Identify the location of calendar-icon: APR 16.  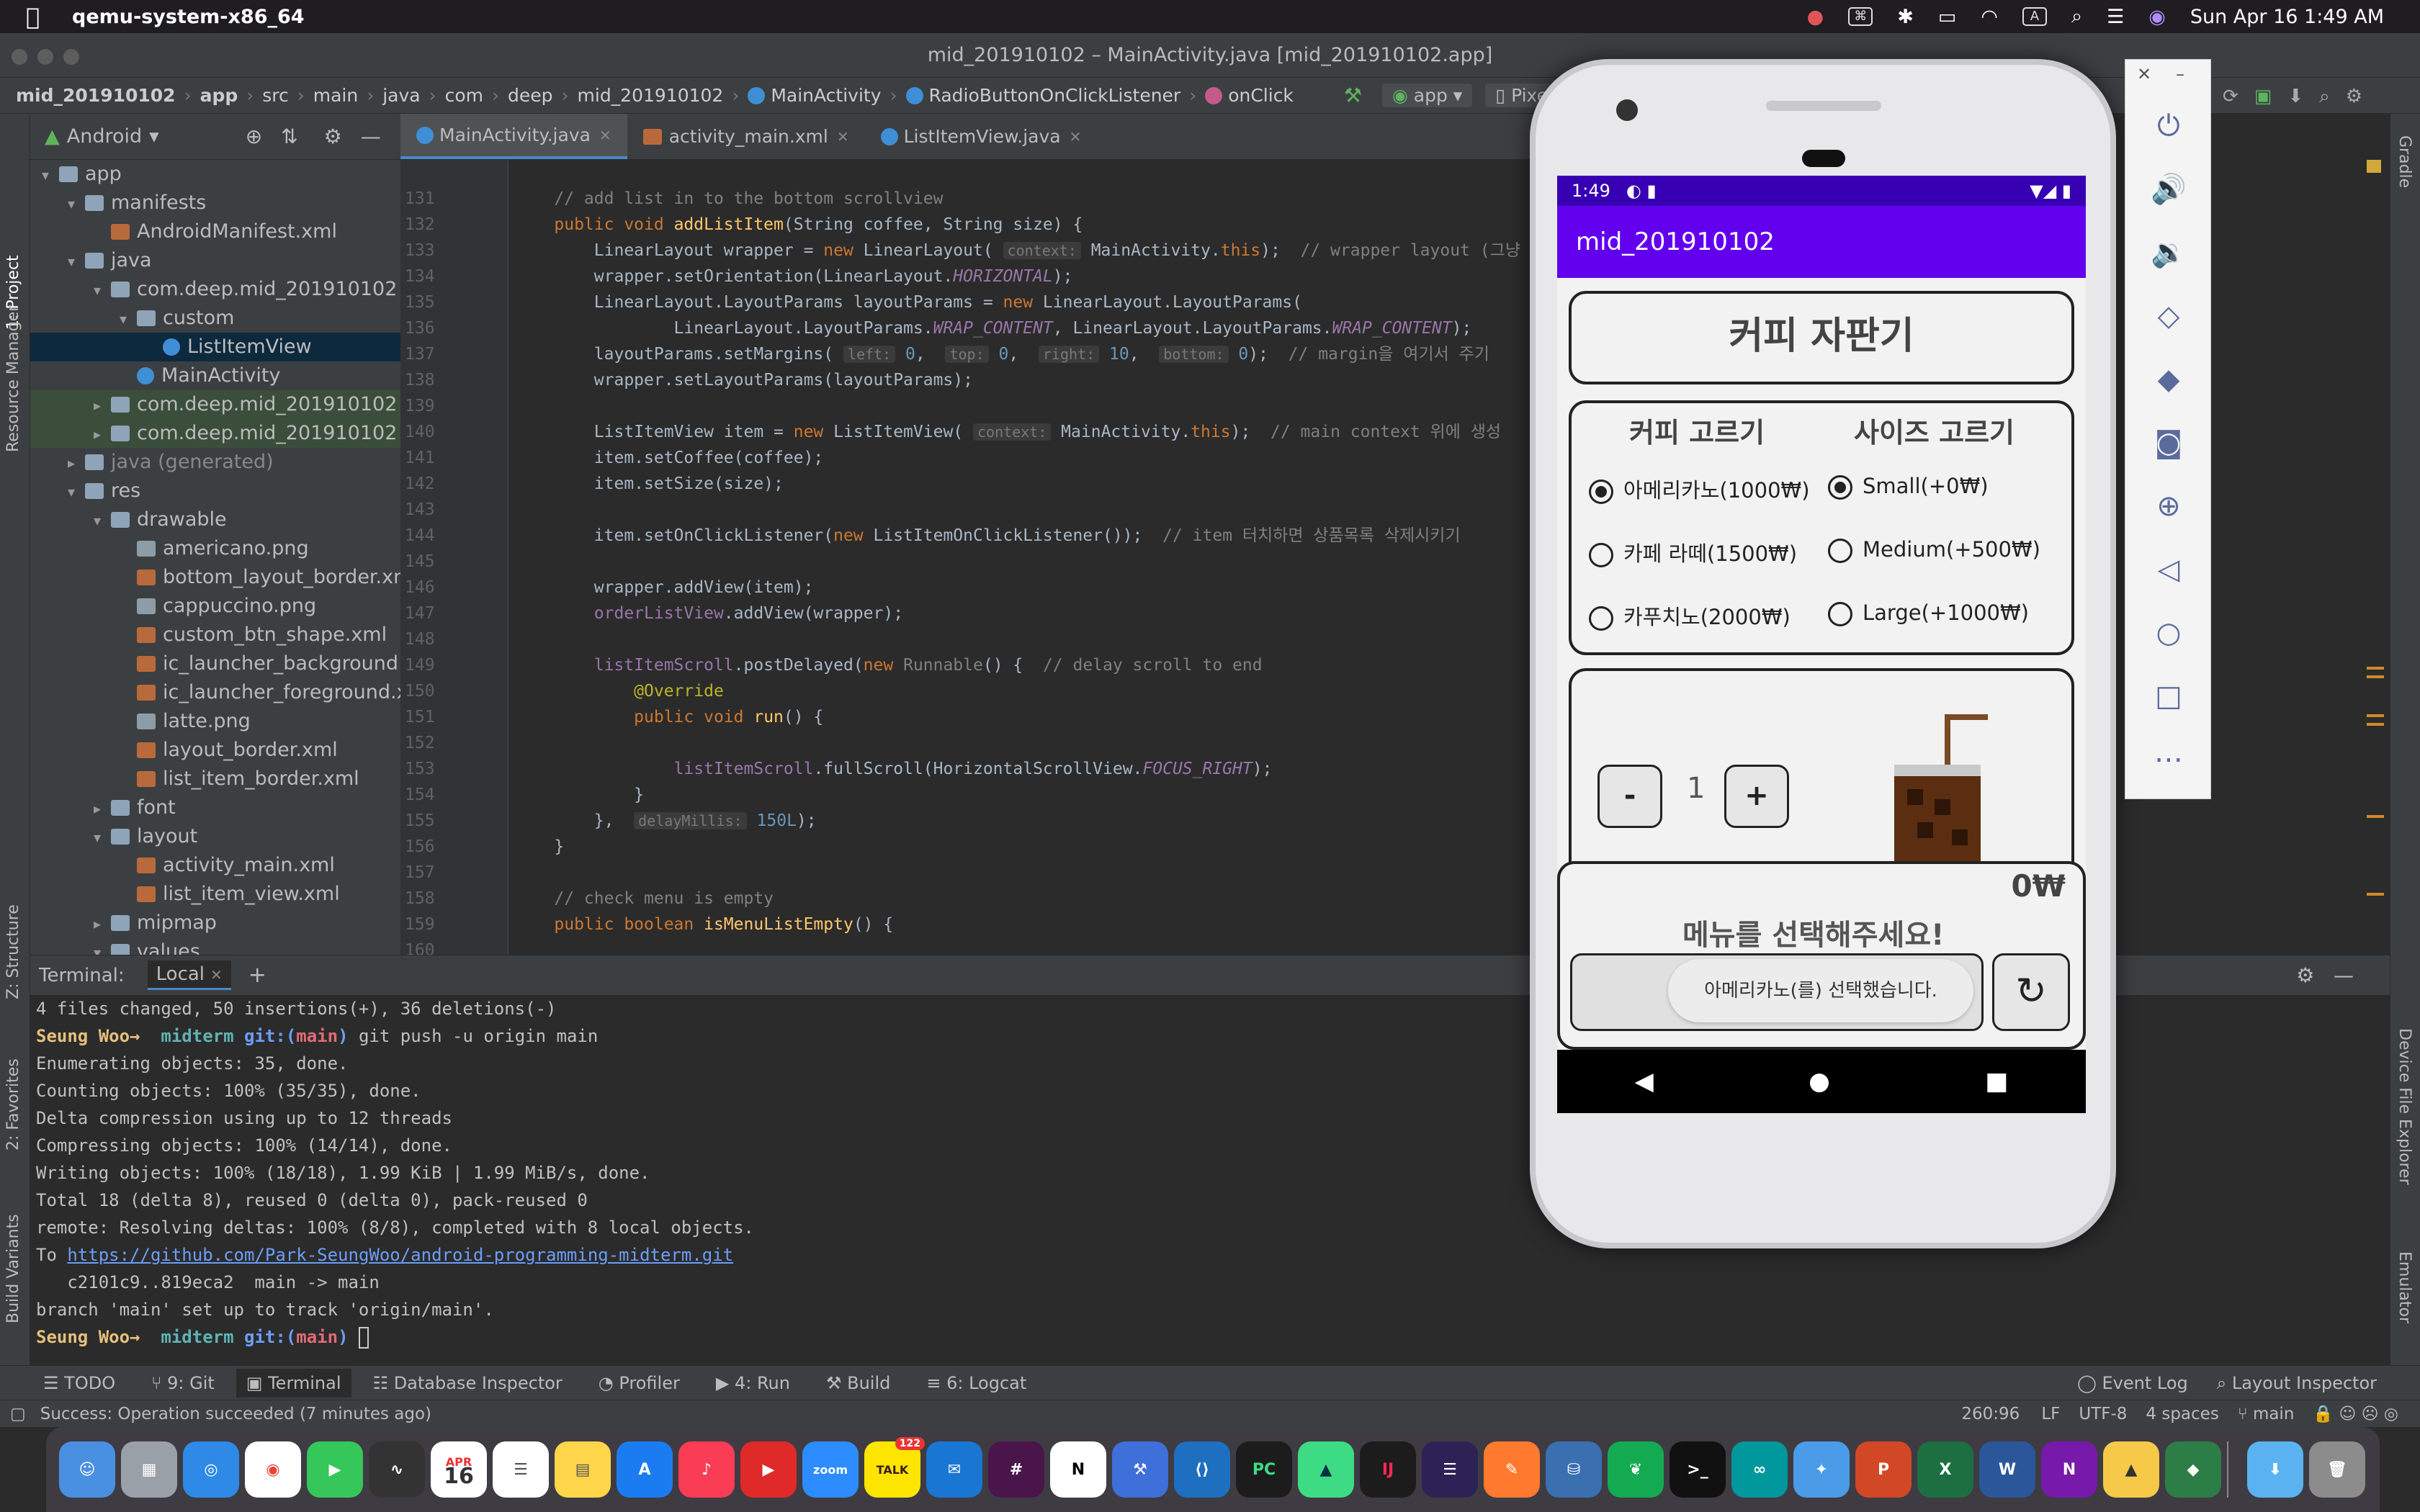
(459, 1469).